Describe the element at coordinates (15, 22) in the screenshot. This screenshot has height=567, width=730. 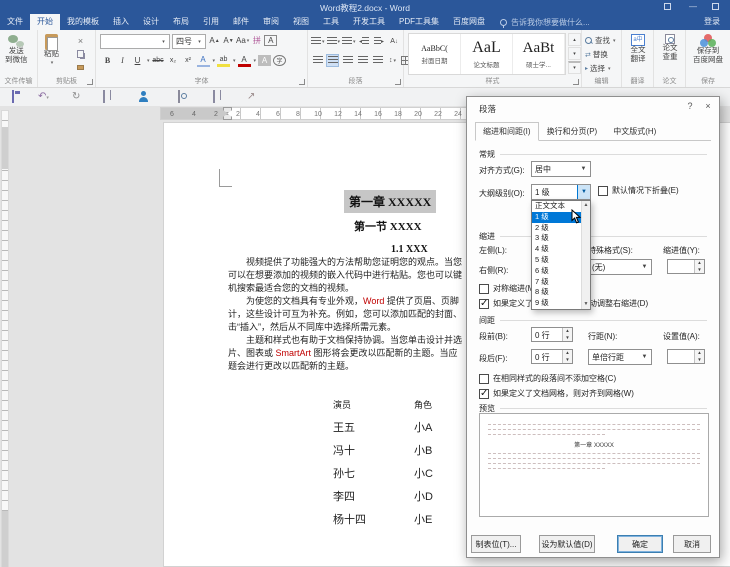
I see `tab-file: 文件` at that location.